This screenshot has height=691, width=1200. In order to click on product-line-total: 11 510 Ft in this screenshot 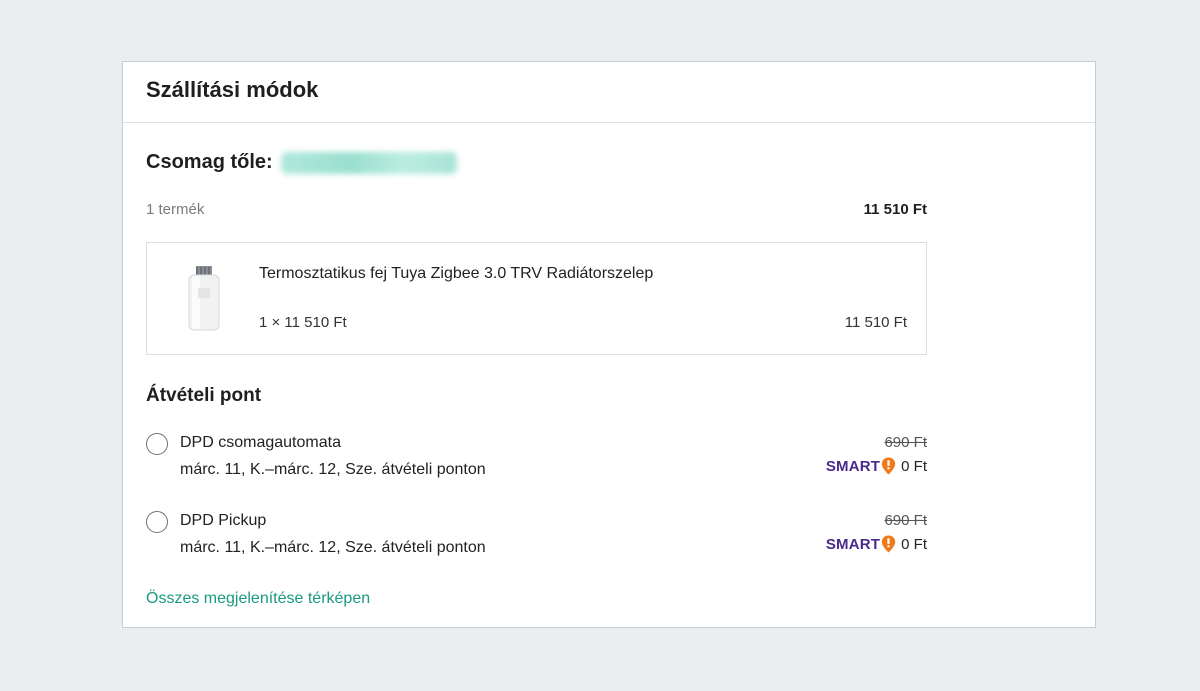, I will do `click(875, 322)`.